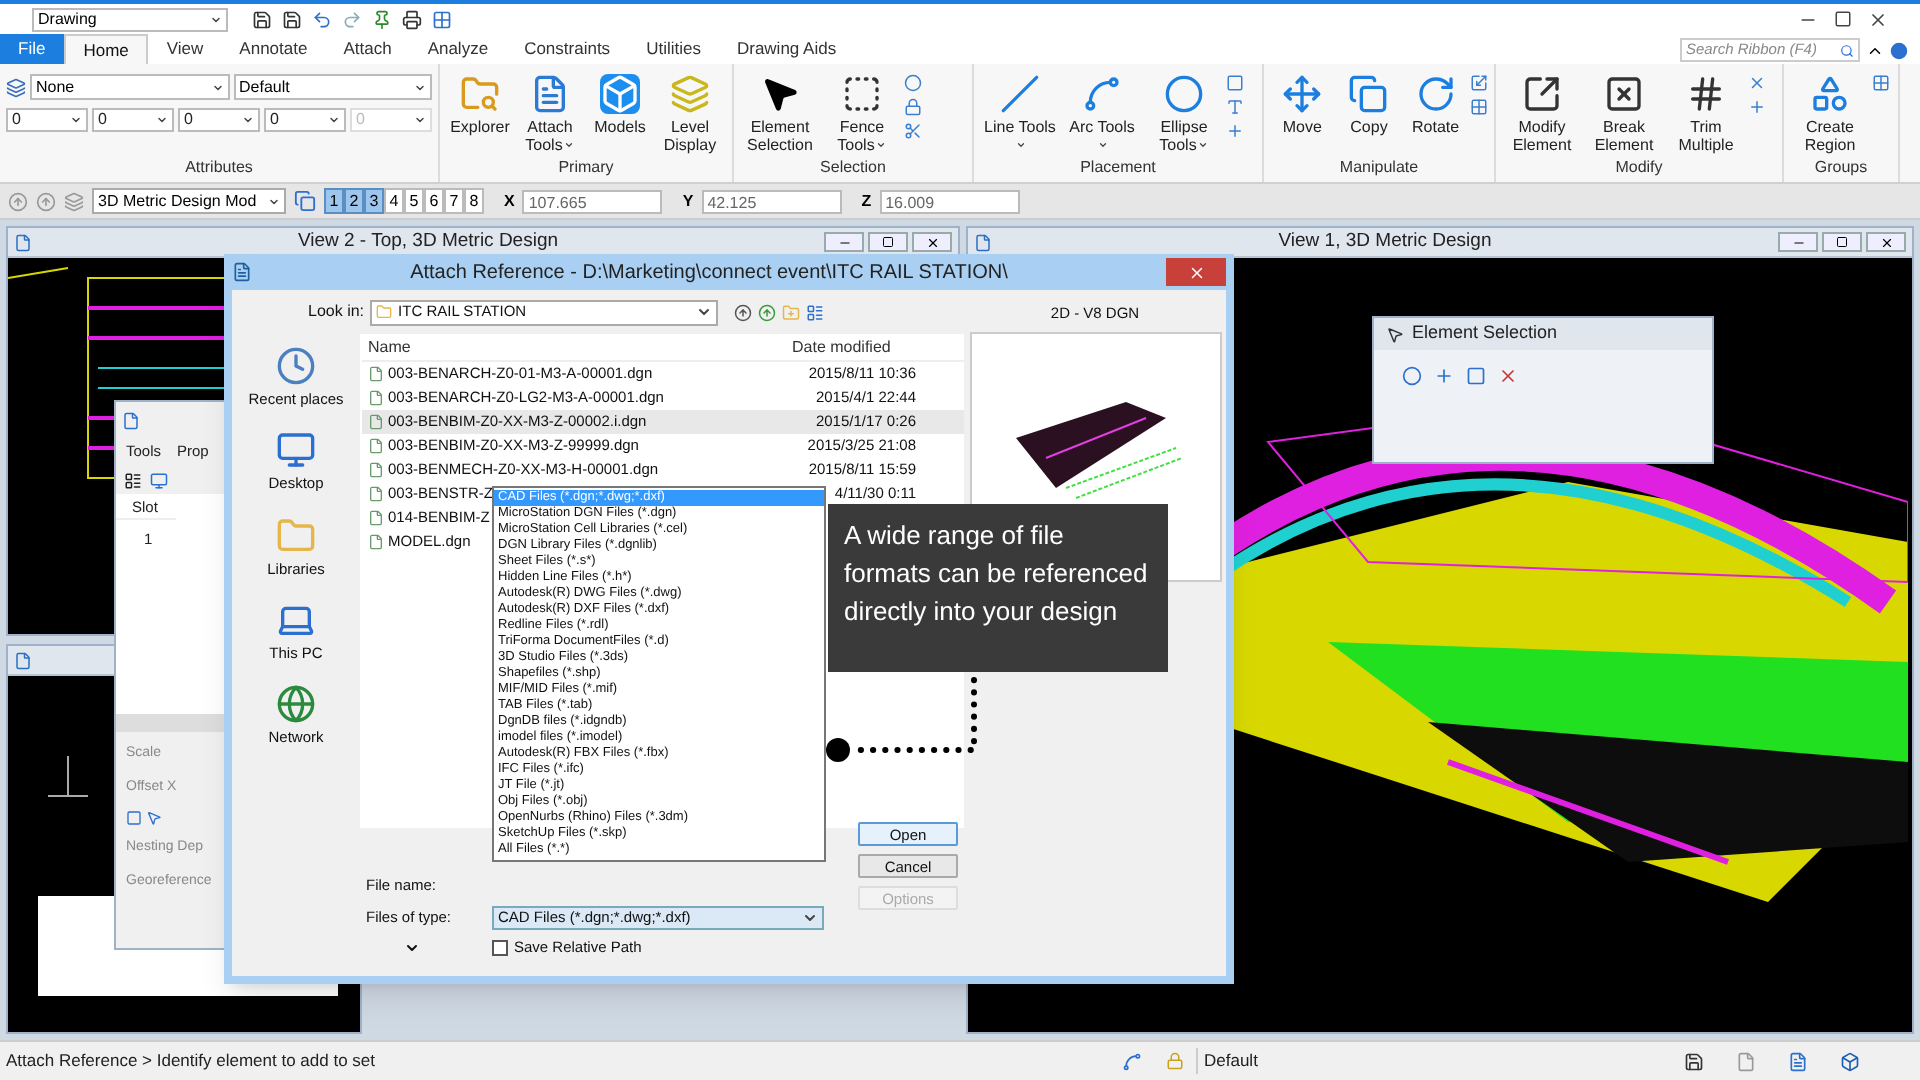 This screenshot has width=1920, height=1080. Describe the element at coordinates (866, 201) in the screenshot. I see `axis-label: Z` at that location.